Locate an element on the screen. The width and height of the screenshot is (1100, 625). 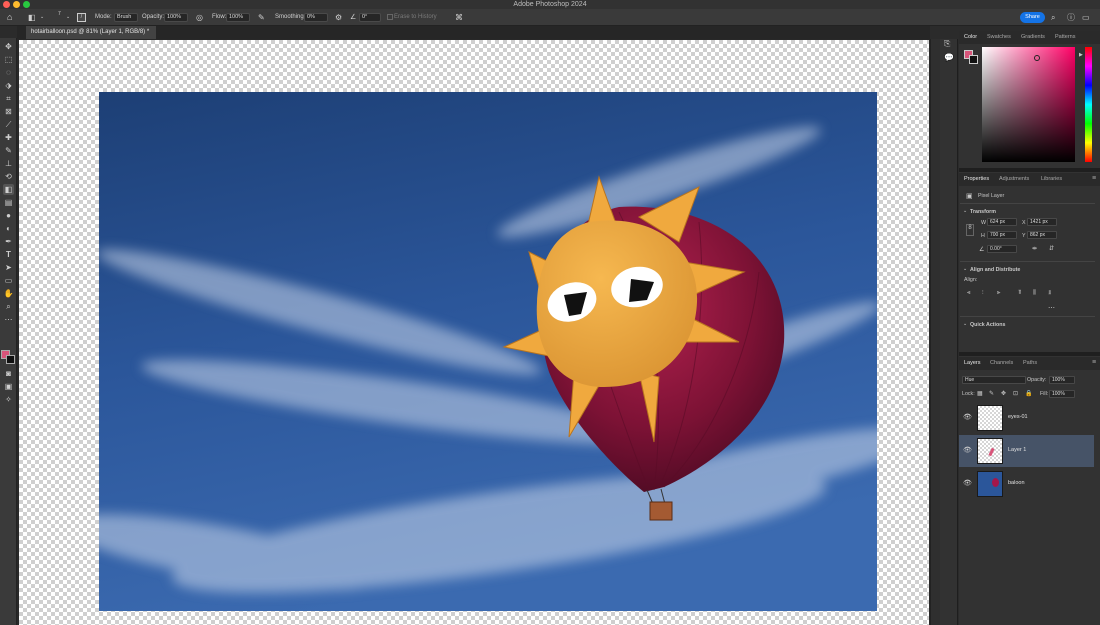
tab-properties: Properties is located at coordinates (976, 179).